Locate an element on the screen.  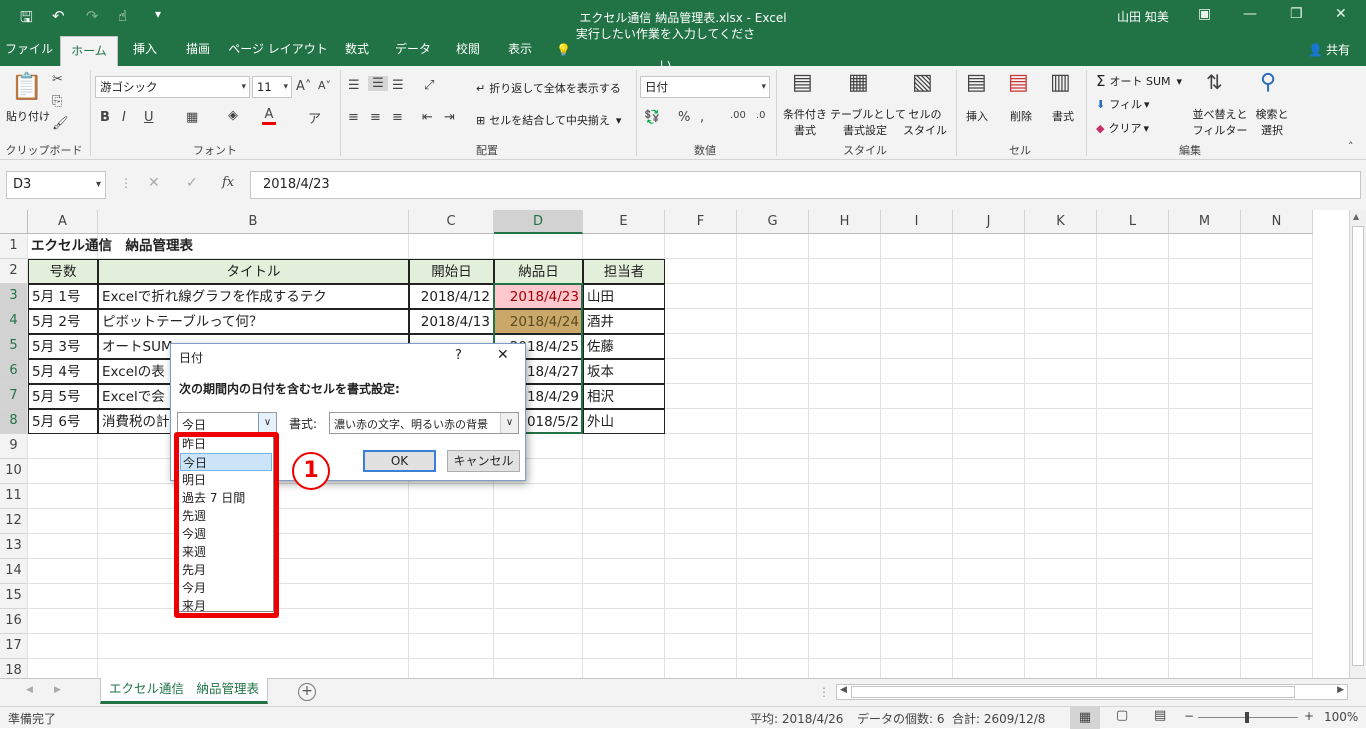
font-name-select: 游ゴシック ▾ is located at coordinates (172, 87).